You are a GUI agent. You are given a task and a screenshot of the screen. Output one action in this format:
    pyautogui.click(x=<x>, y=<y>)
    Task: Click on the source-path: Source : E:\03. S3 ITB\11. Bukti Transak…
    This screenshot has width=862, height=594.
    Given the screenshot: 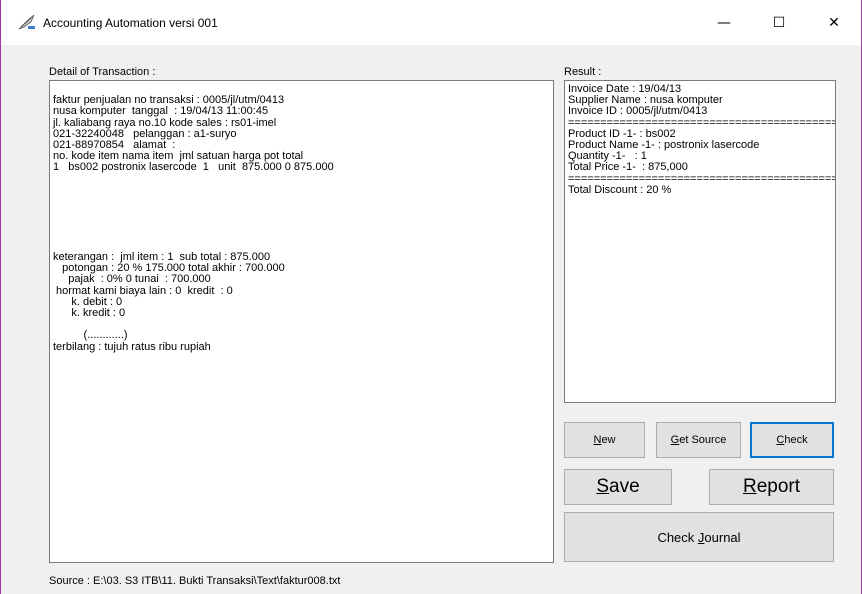 What is the action you would take?
    pyautogui.click(x=195, y=581)
    